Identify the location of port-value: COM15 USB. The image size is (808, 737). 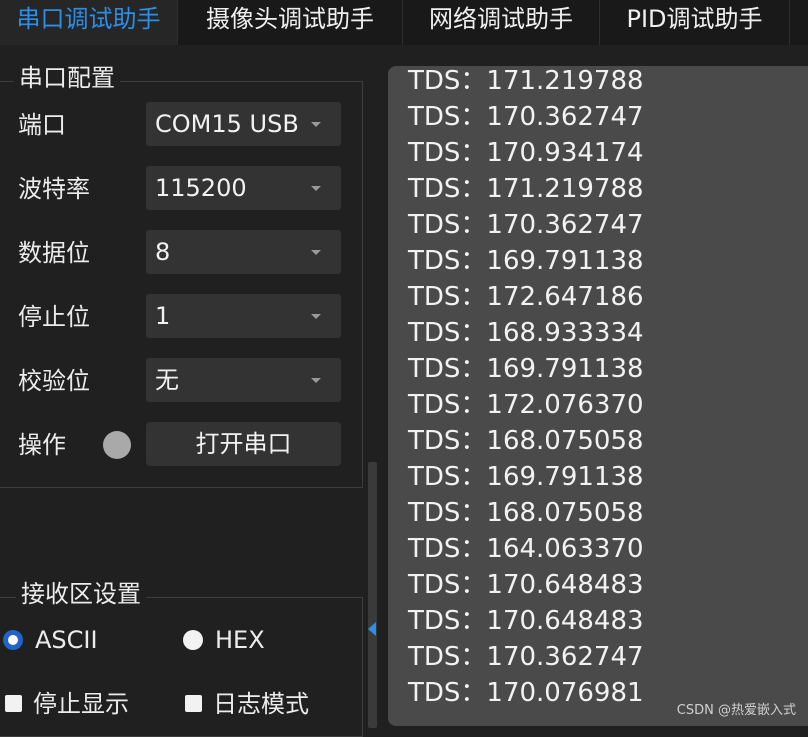
(227, 124).